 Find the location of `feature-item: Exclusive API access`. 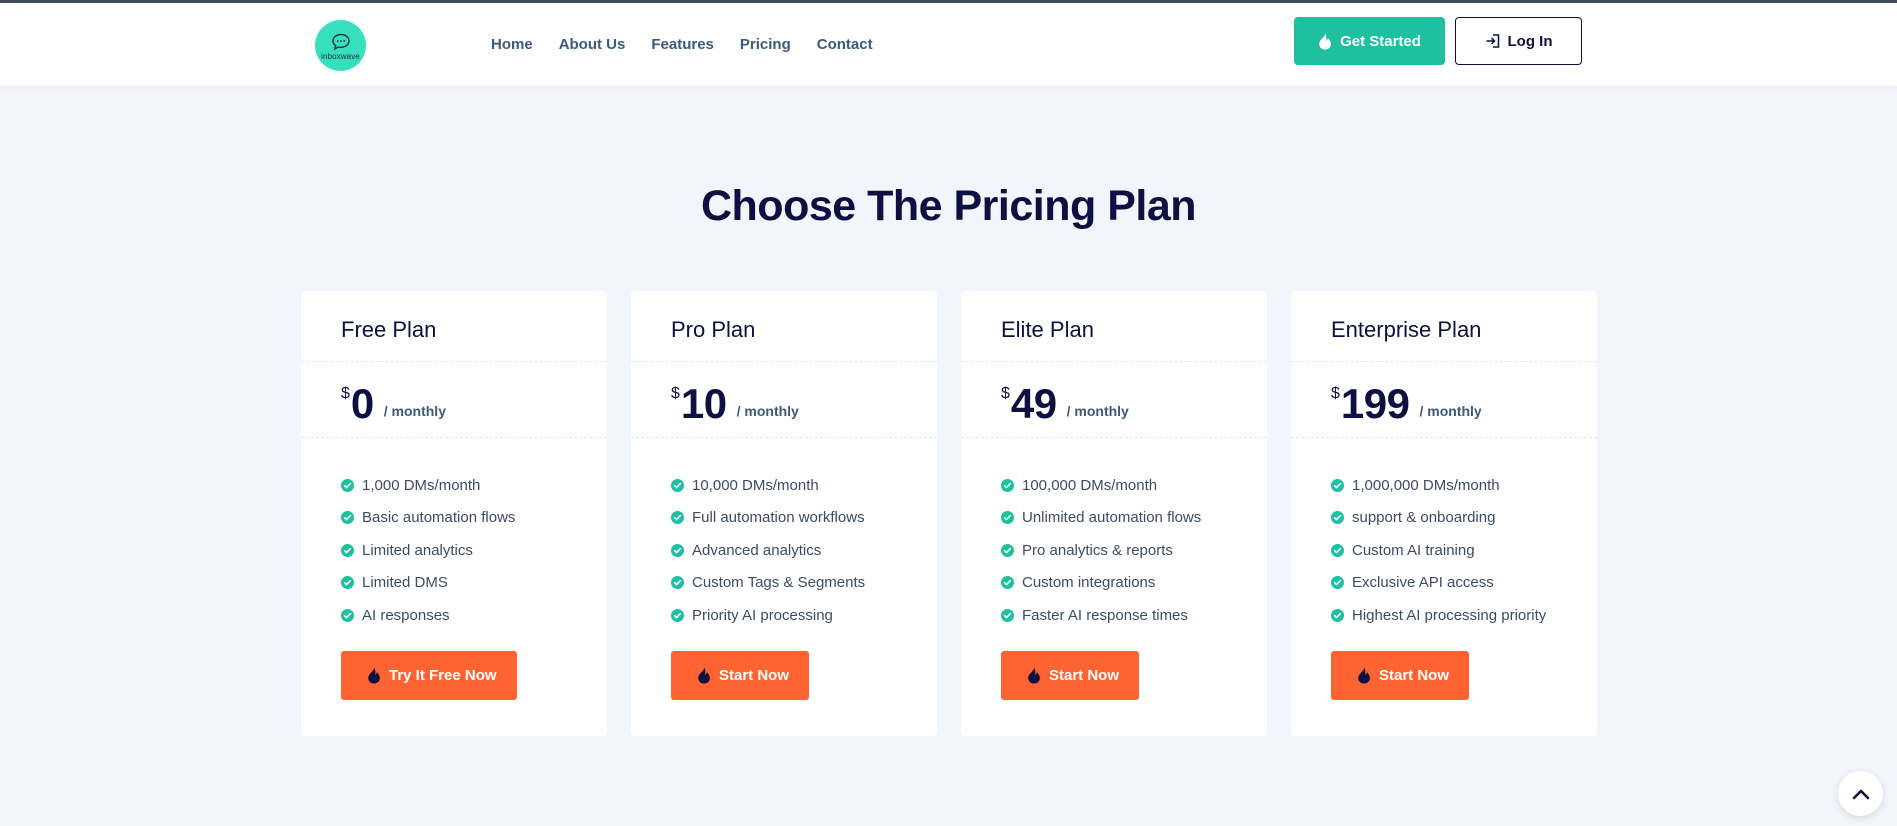

feature-item: Exclusive API access is located at coordinates (1438, 583).